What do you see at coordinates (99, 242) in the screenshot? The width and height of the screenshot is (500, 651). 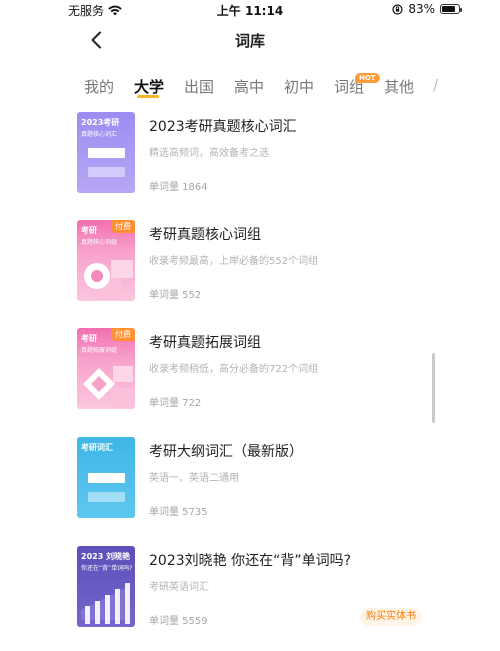 I see `cover-subtitle: 真题核心词组` at bounding box center [99, 242].